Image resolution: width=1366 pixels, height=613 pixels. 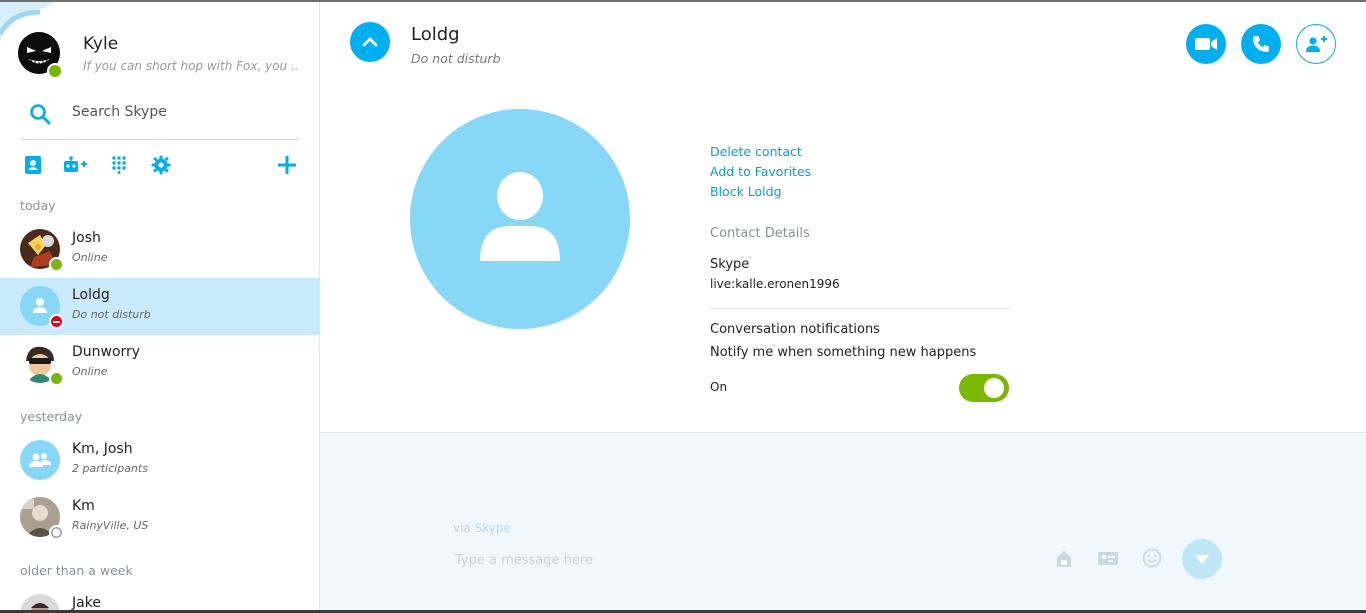 I want to click on contact-status: Do not disturb, so click(x=111, y=314).